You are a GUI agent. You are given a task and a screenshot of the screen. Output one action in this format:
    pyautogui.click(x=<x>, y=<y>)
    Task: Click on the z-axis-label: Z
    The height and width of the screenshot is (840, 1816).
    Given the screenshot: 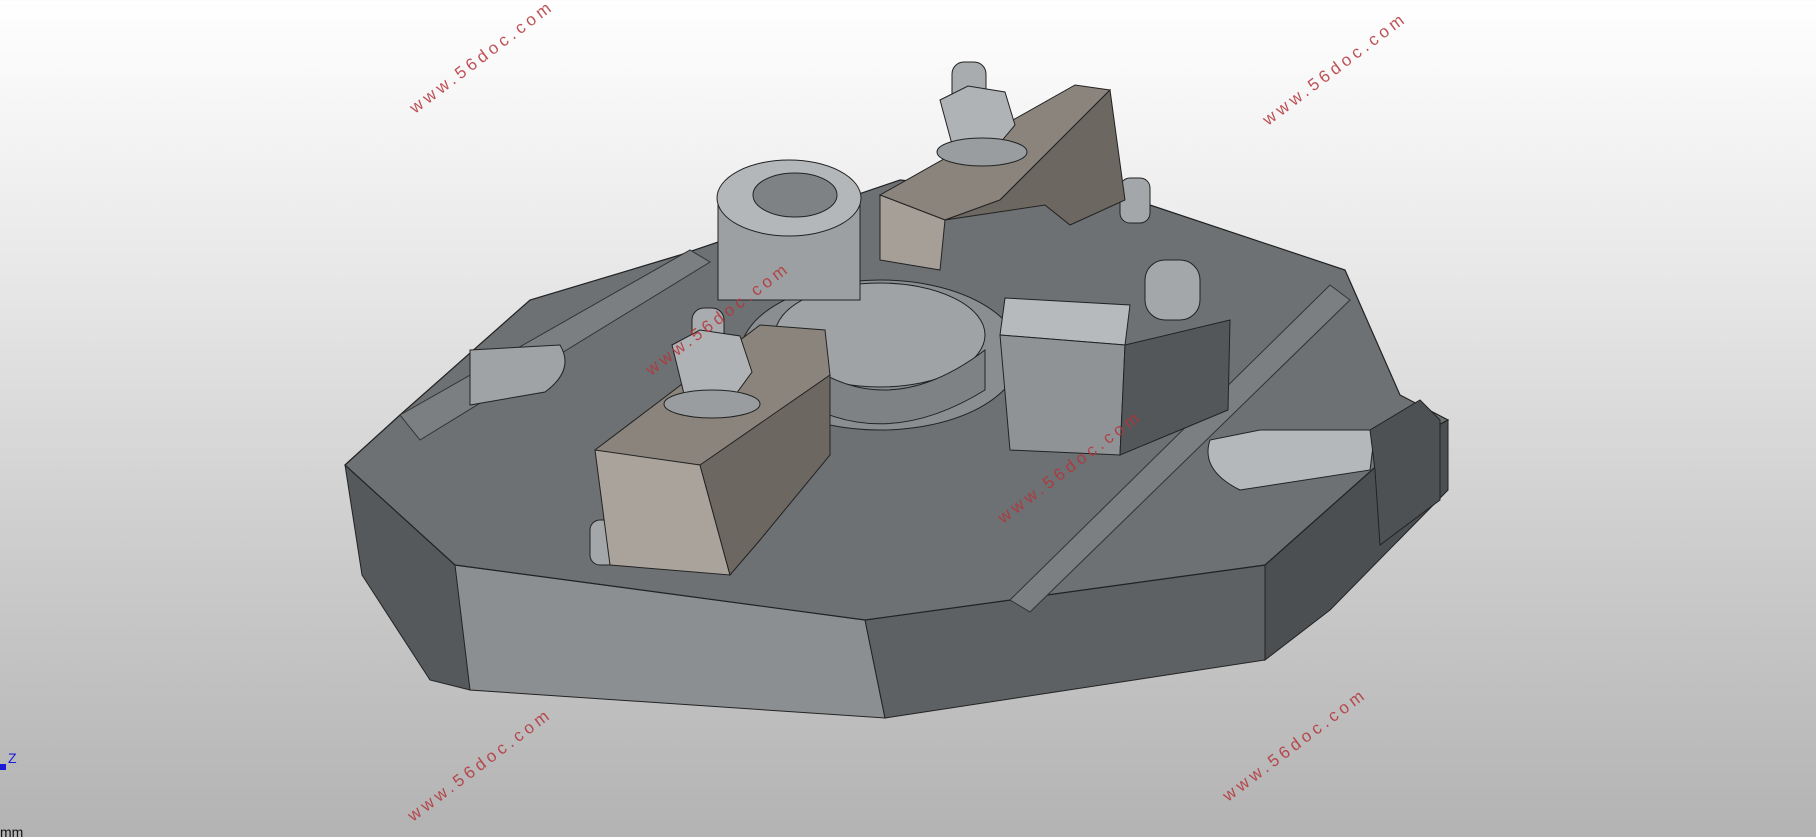 What is the action you would take?
    pyautogui.click(x=12, y=758)
    